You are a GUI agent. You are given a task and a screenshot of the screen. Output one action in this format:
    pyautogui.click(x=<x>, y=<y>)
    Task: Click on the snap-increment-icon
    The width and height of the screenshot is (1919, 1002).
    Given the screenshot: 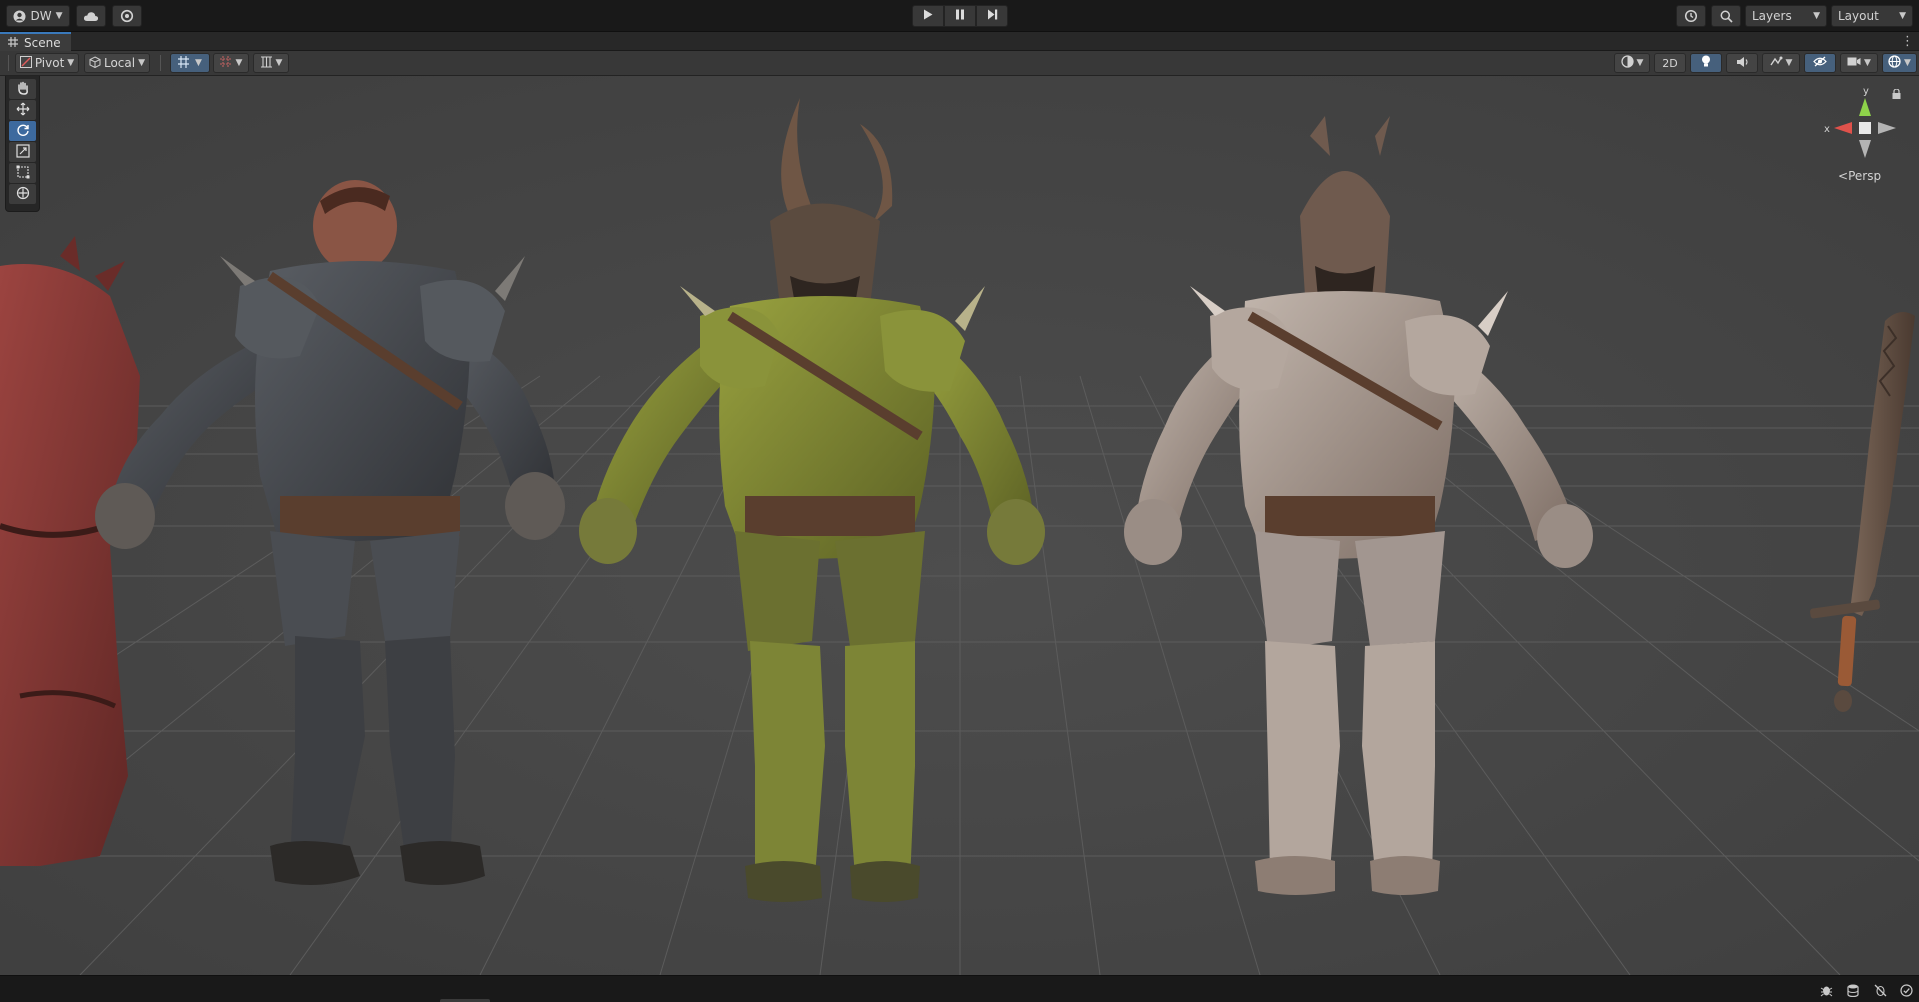 What is the action you would take?
    pyautogui.click(x=226, y=63)
    